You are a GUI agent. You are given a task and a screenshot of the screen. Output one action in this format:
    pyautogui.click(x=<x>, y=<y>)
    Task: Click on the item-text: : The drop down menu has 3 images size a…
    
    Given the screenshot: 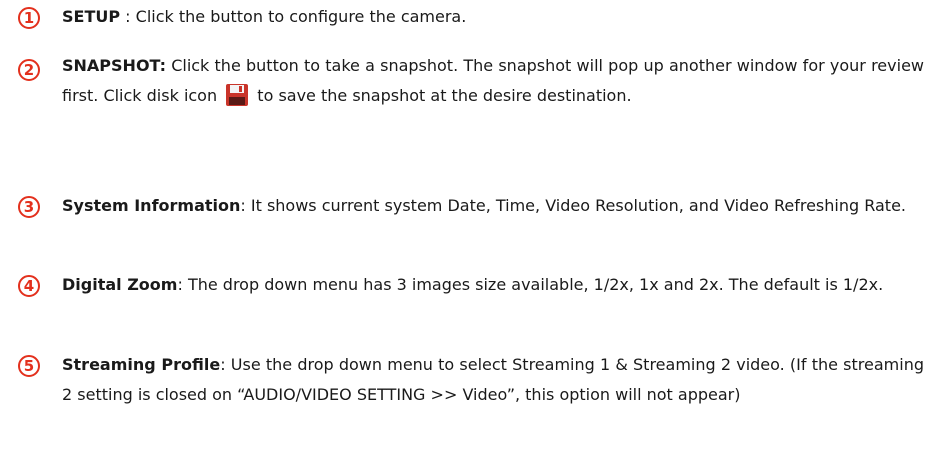 What is the action you would take?
    pyautogui.click(x=530, y=284)
    